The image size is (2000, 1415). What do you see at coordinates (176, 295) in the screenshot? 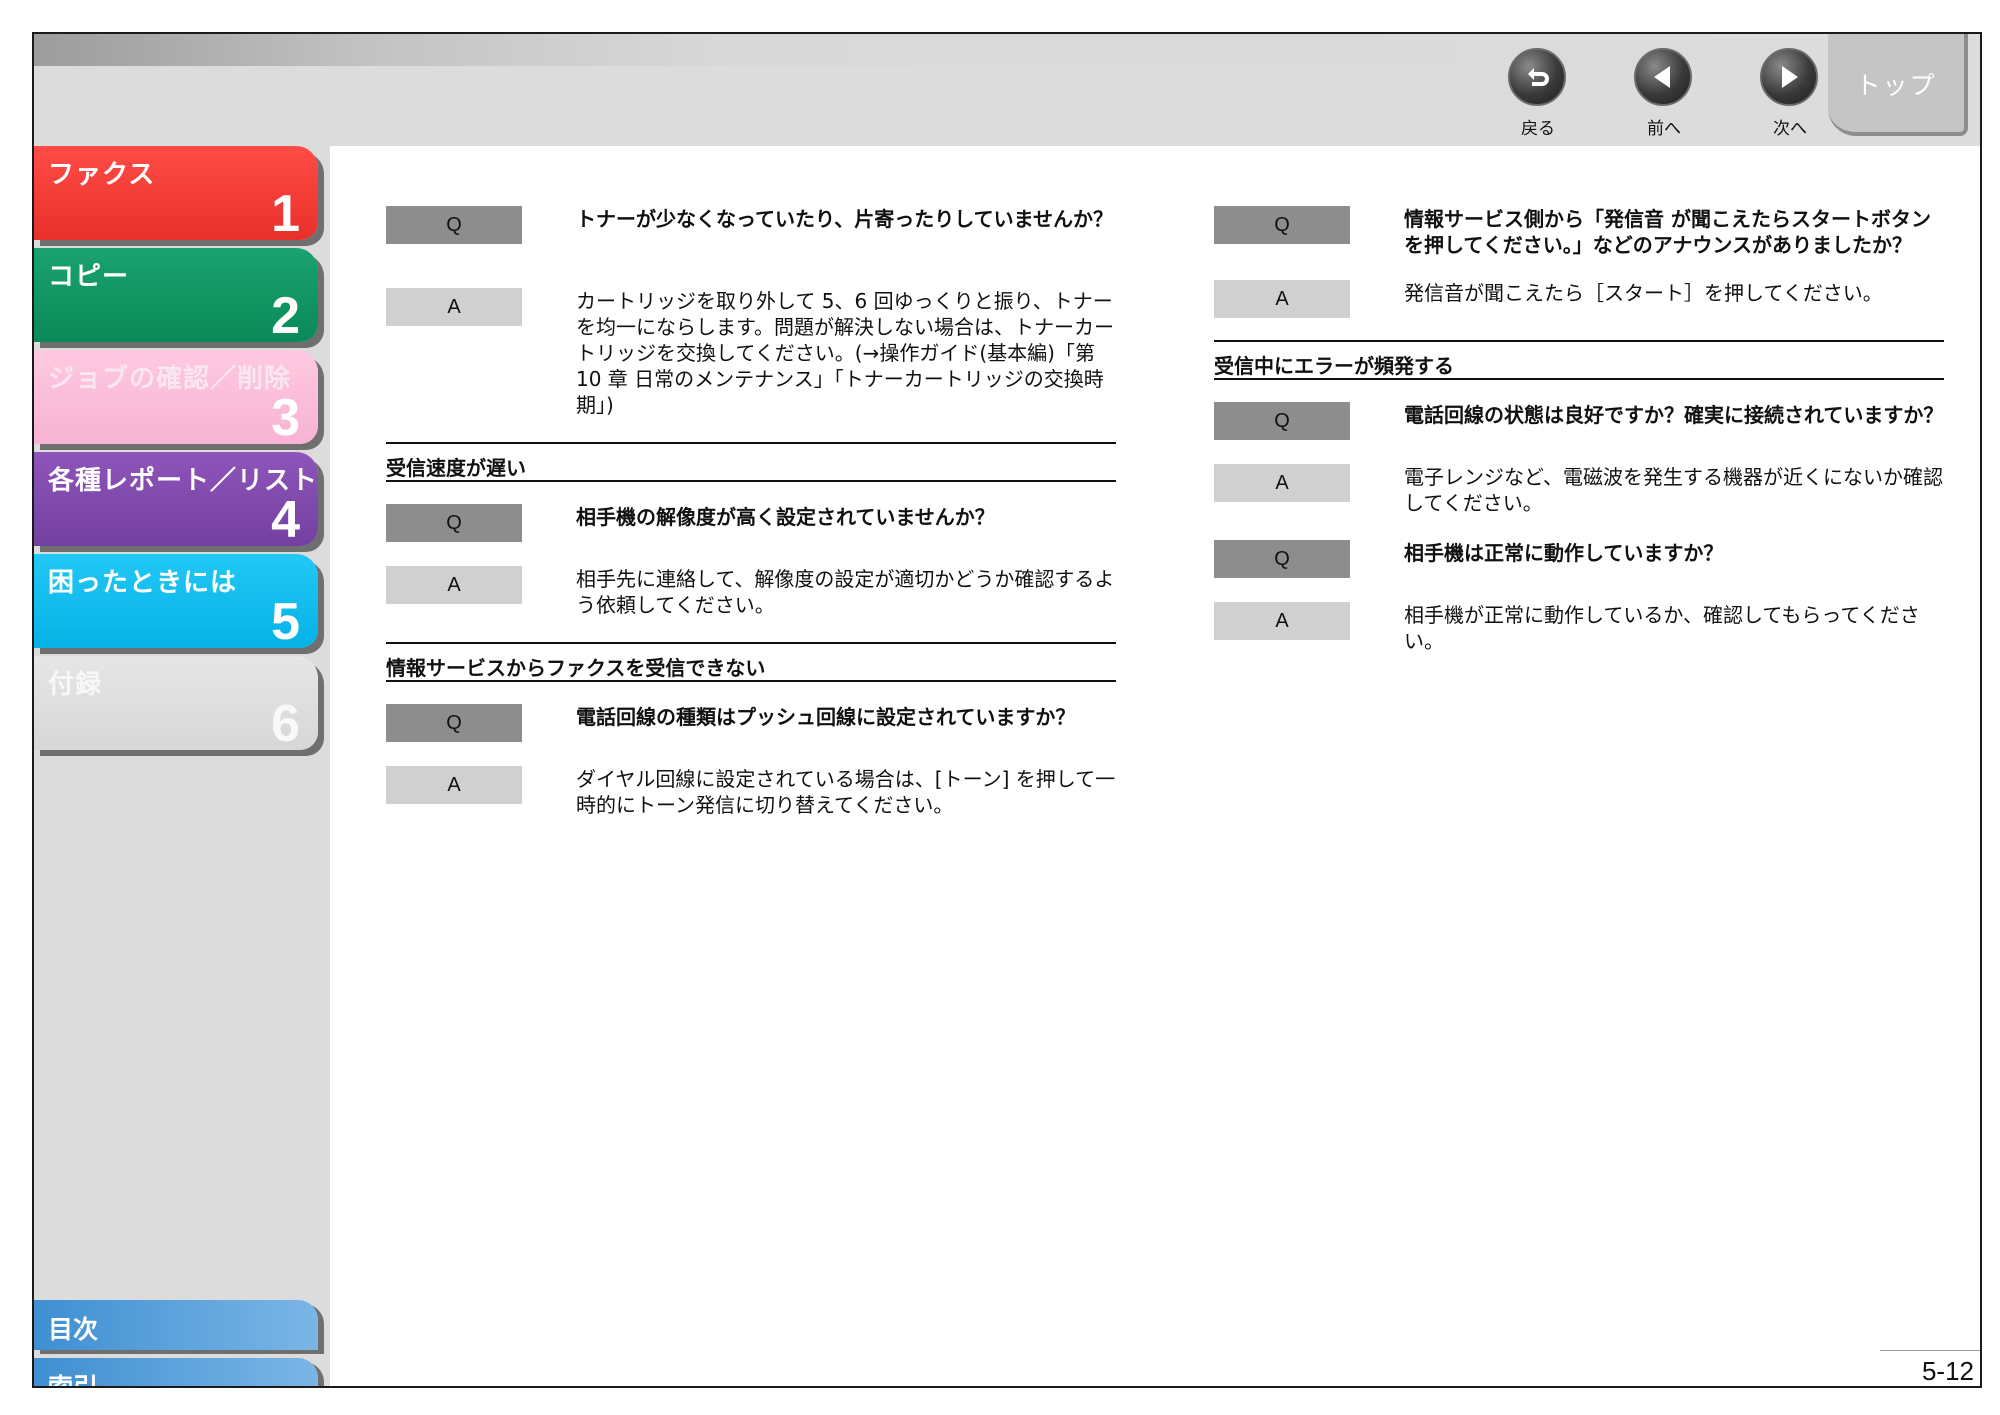
I see `chapter-tab-copy: コピー 2` at bounding box center [176, 295].